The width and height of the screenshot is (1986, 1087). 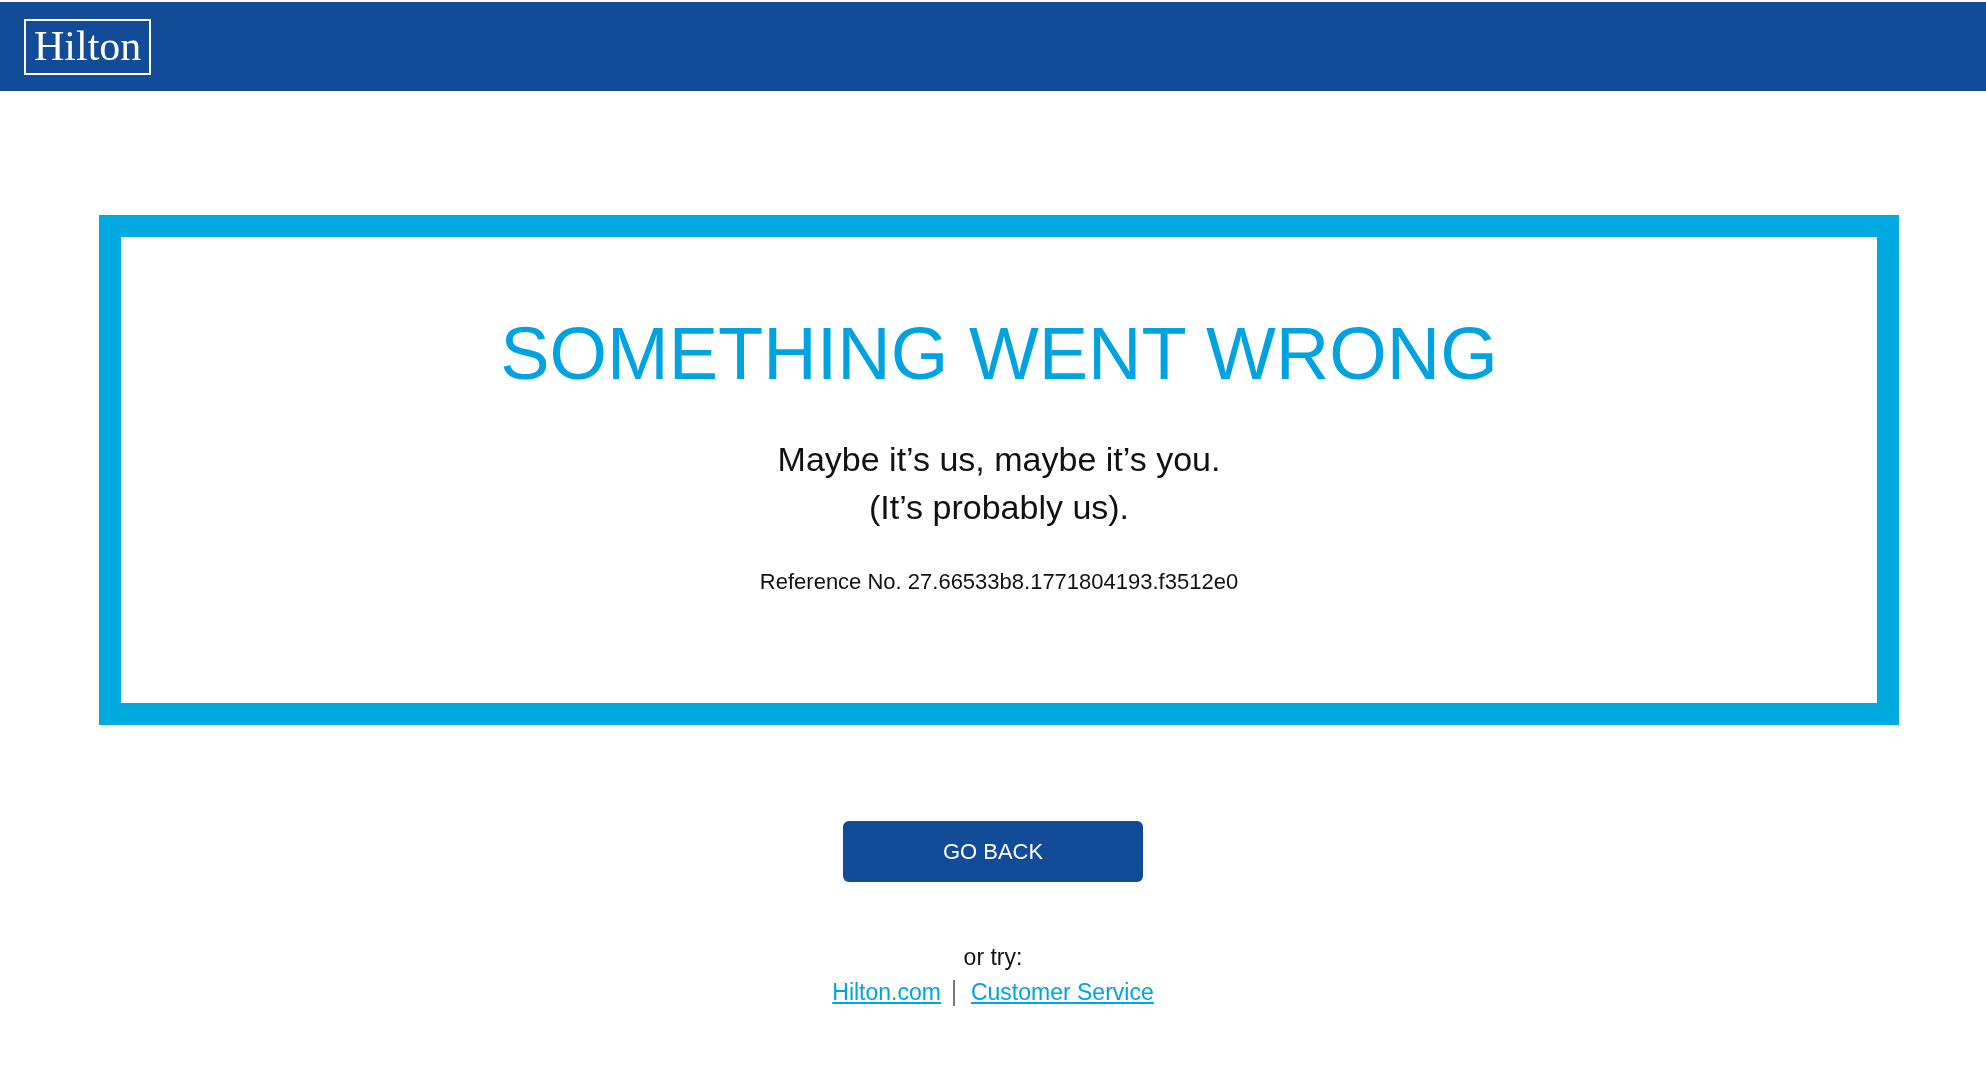 I want to click on error-message: (It’s probably us)., so click(x=999, y=507).